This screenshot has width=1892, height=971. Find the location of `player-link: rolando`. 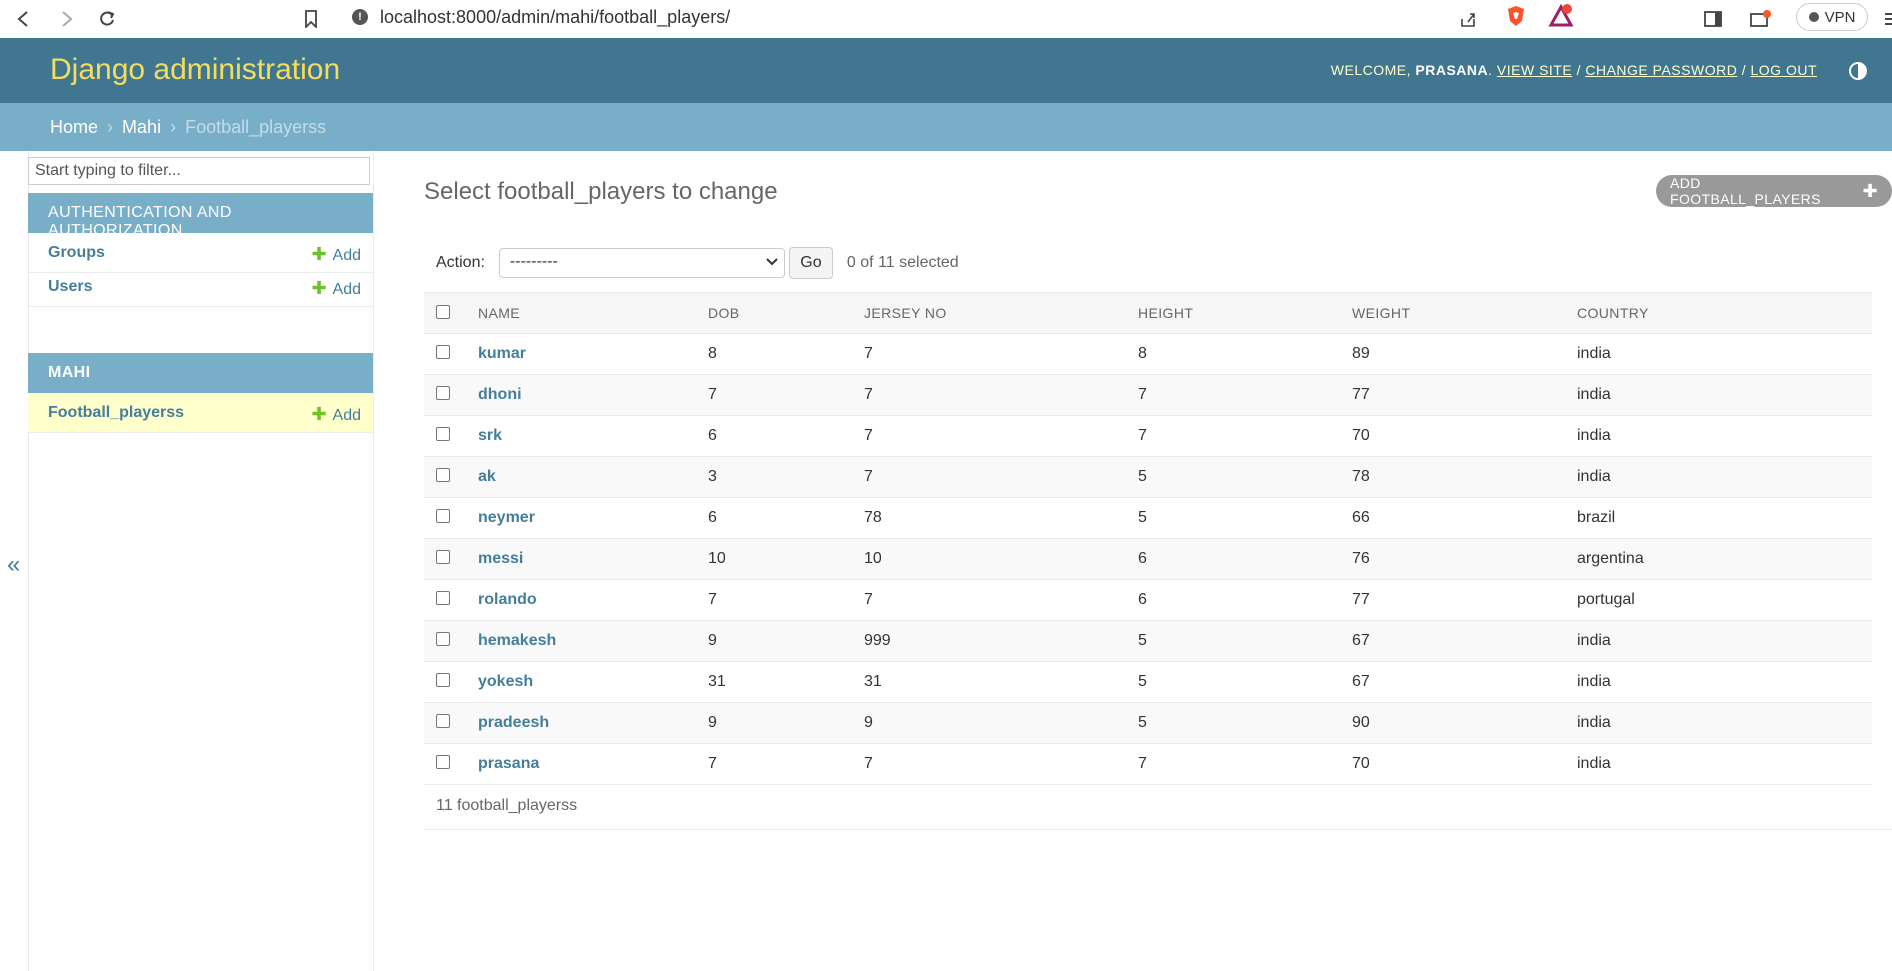

player-link: rolando is located at coordinates (507, 599).